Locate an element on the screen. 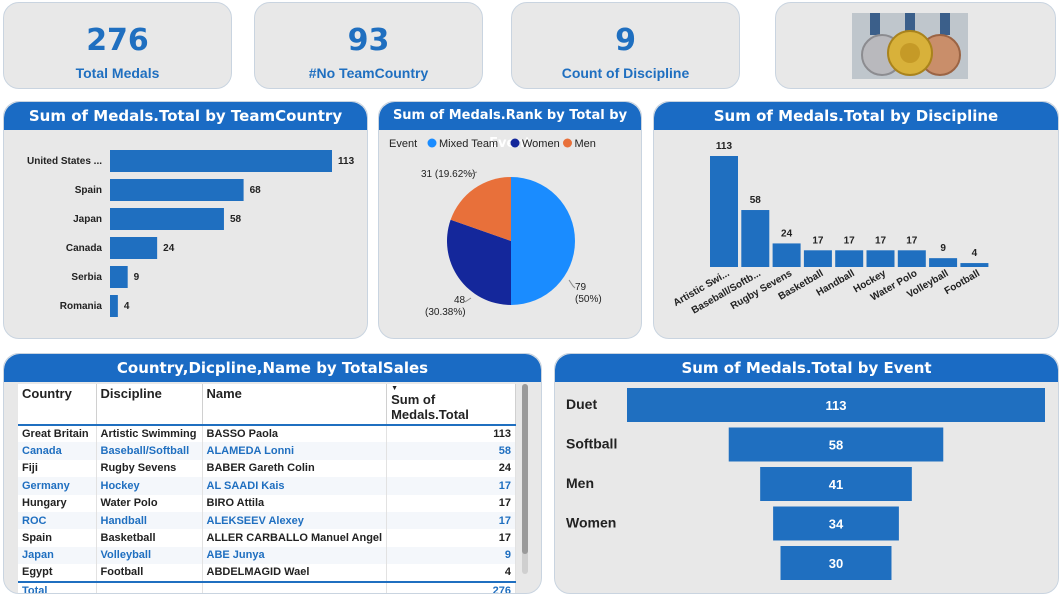 This screenshot has width=1063, height=596. cell-name: ABE Junya is located at coordinates (295, 555).